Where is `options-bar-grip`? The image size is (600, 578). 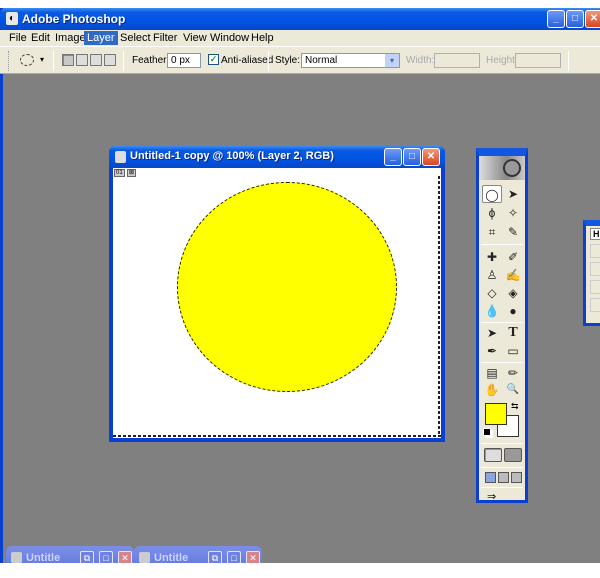
options-bar-grip is located at coordinates (9, 61).